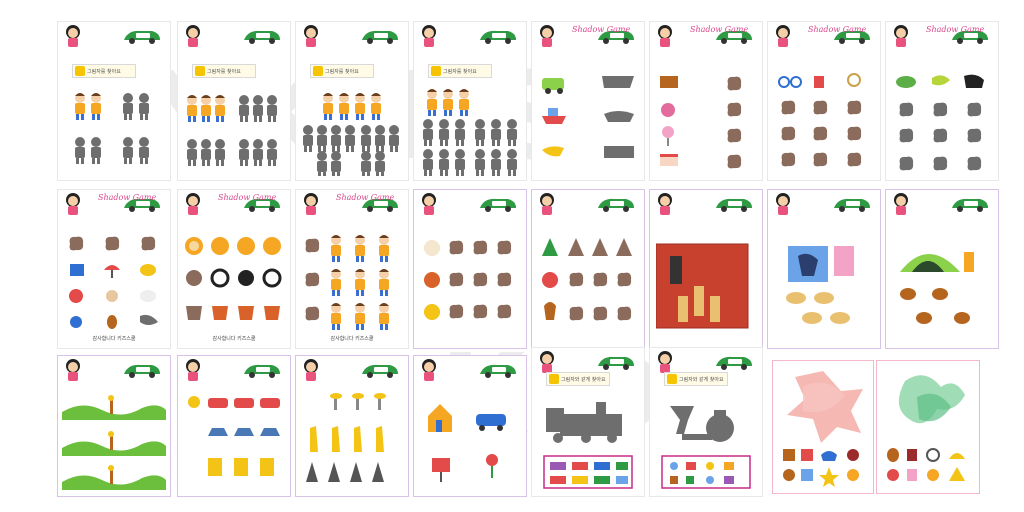 The height and width of the screenshot is (512, 1024). I want to click on worksheet-9: Shadow Game 감사합니다 키즈스쿨, so click(114, 269).